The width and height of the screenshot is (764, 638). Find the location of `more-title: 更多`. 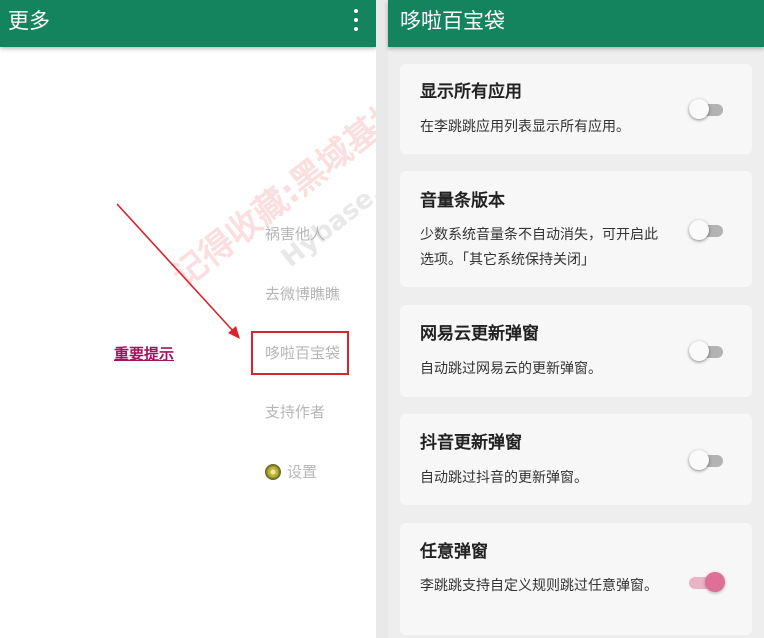

more-title: 更多 is located at coordinates (29, 21).